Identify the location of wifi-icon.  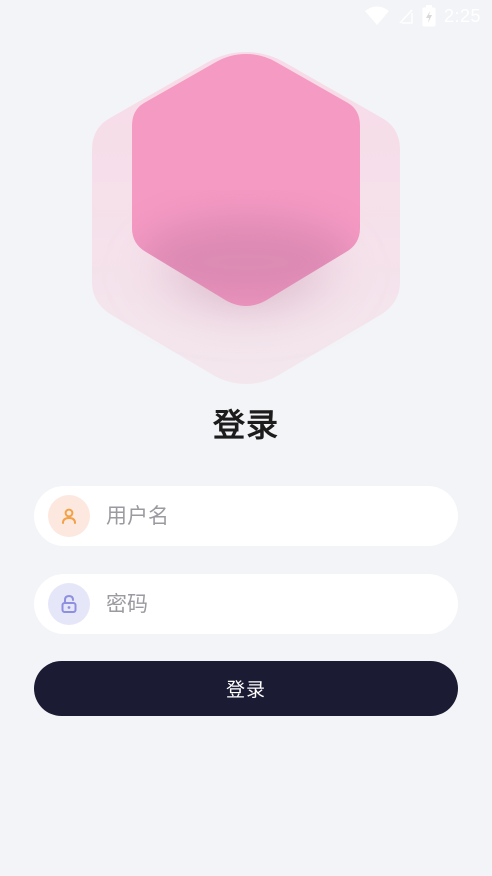
(376, 15).